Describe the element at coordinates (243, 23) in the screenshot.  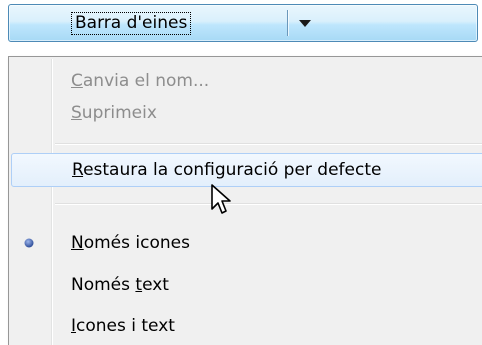
I see `toolbar-split-button: Barra d'eines` at that location.